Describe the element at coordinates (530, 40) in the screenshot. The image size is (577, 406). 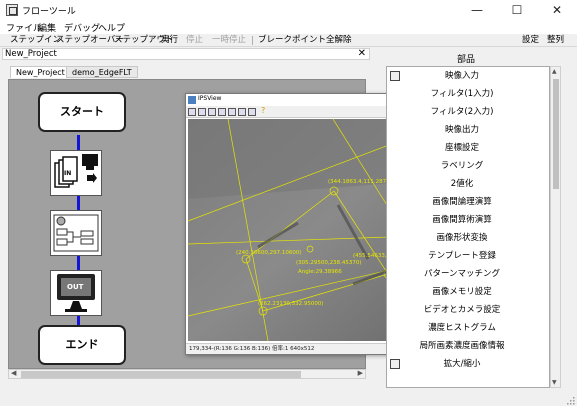
I see `settings-button: 設定` at that location.